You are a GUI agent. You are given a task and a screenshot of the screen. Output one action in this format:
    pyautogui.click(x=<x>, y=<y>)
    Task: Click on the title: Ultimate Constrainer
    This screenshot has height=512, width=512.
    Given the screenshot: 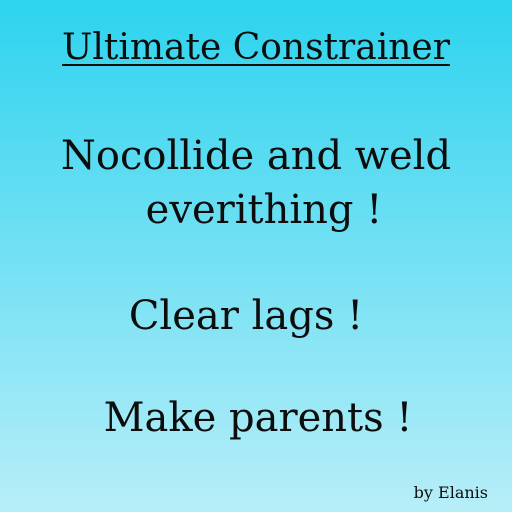 What is the action you would take?
    pyautogui.click(x=256, y=48)
    